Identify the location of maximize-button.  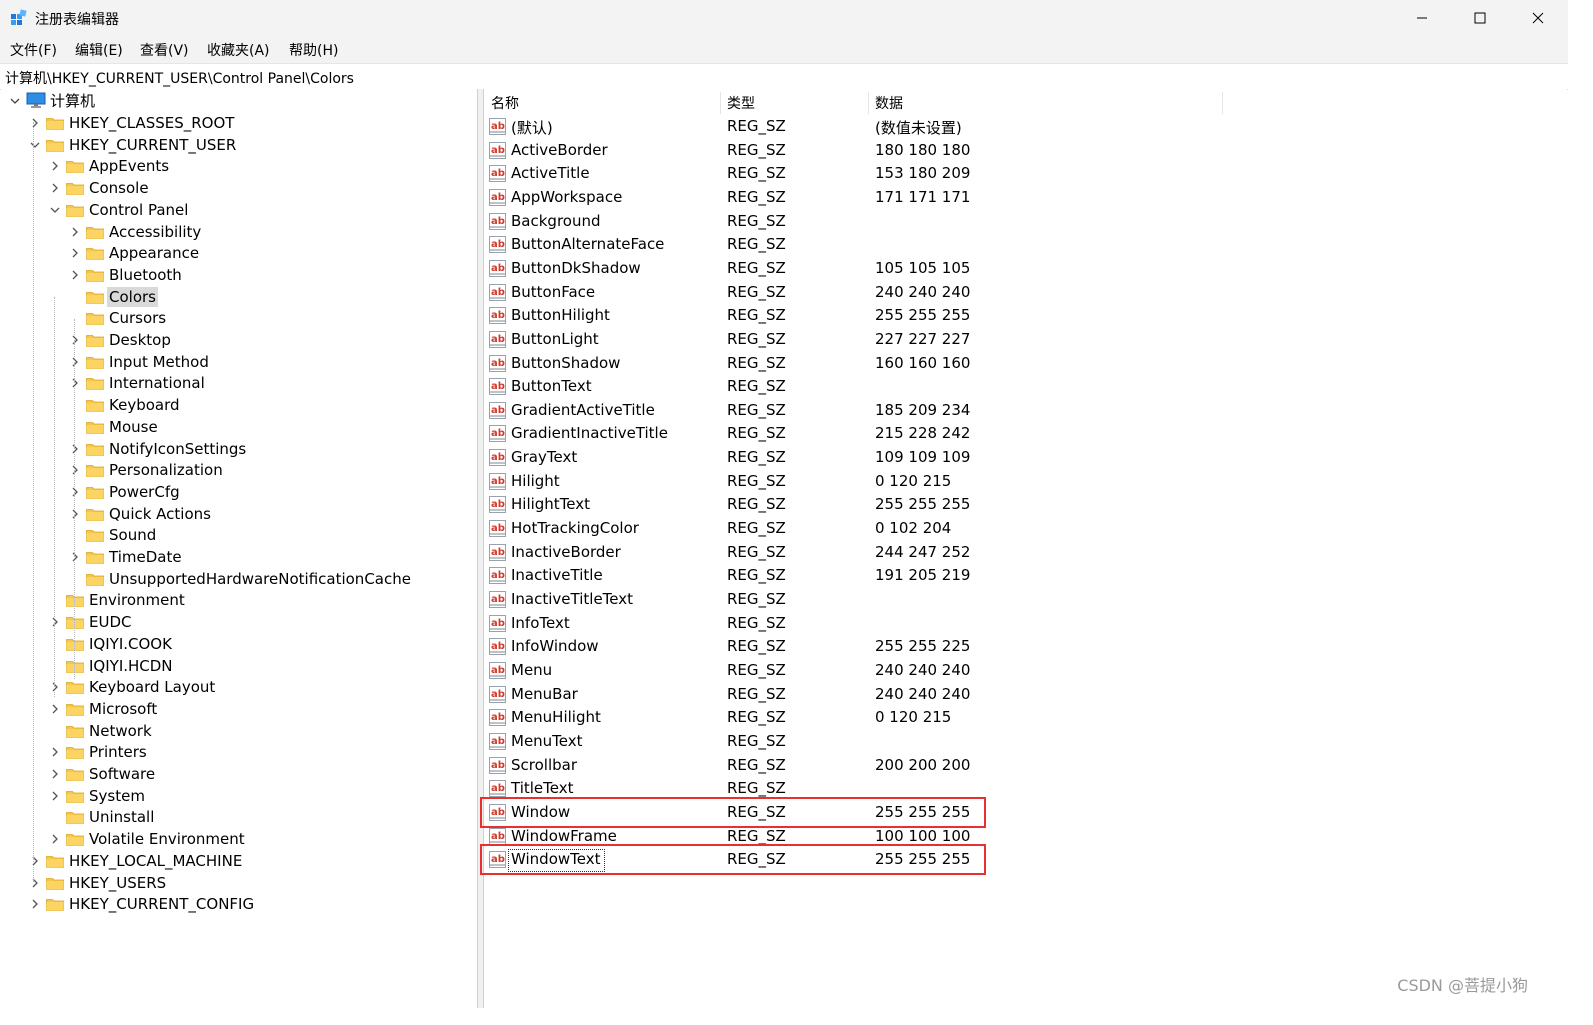
(1480, 18).